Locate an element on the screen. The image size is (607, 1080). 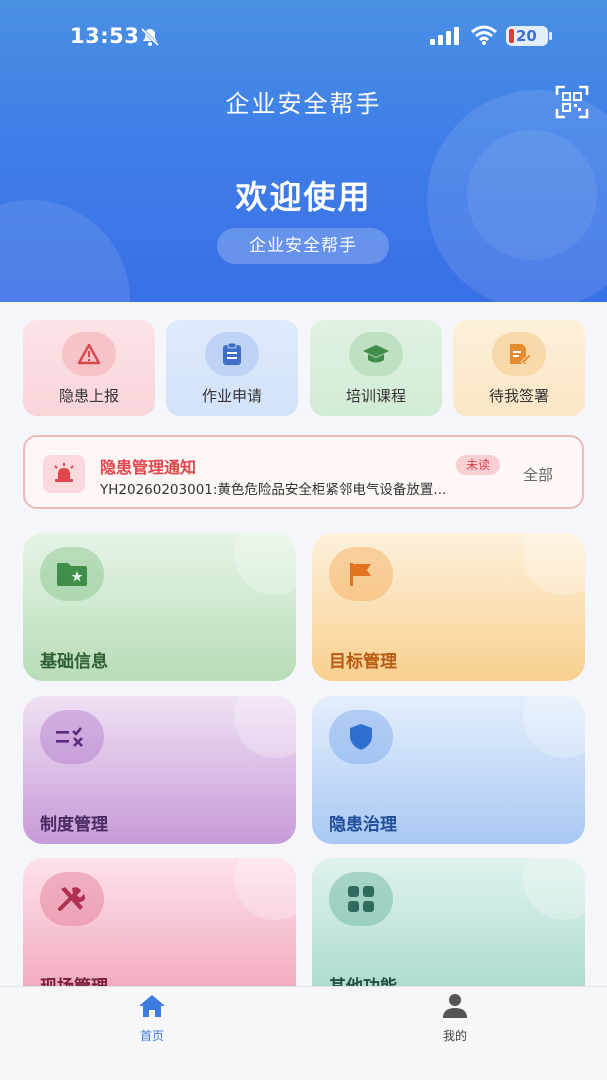
status-bar: 13:53 20 is located at coordinates (303, 35).